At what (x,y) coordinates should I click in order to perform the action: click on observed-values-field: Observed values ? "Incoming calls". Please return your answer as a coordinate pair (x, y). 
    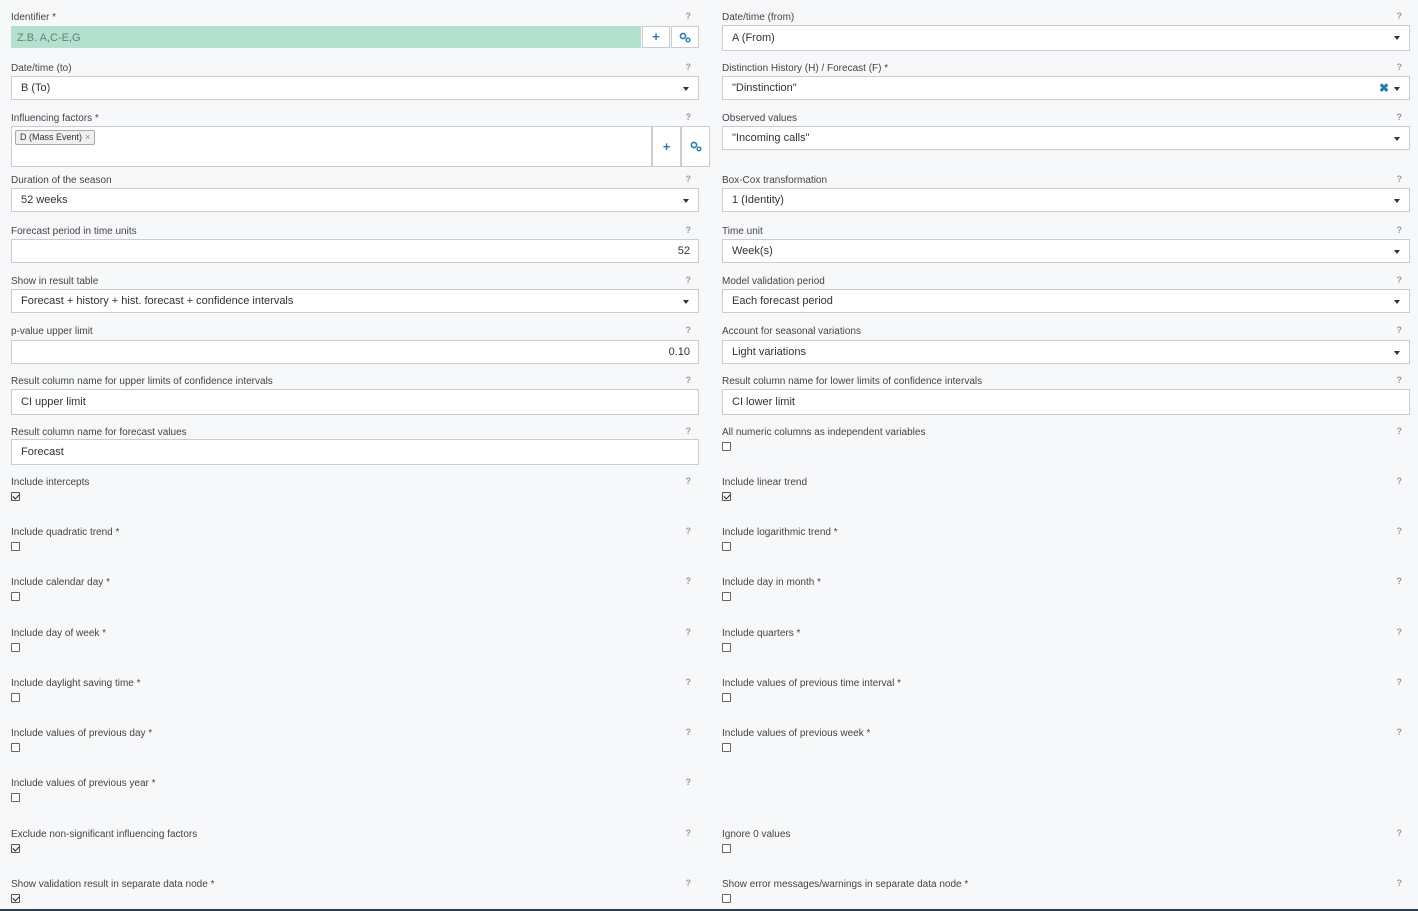
    Looking at the image, I should click on (1066, 131).